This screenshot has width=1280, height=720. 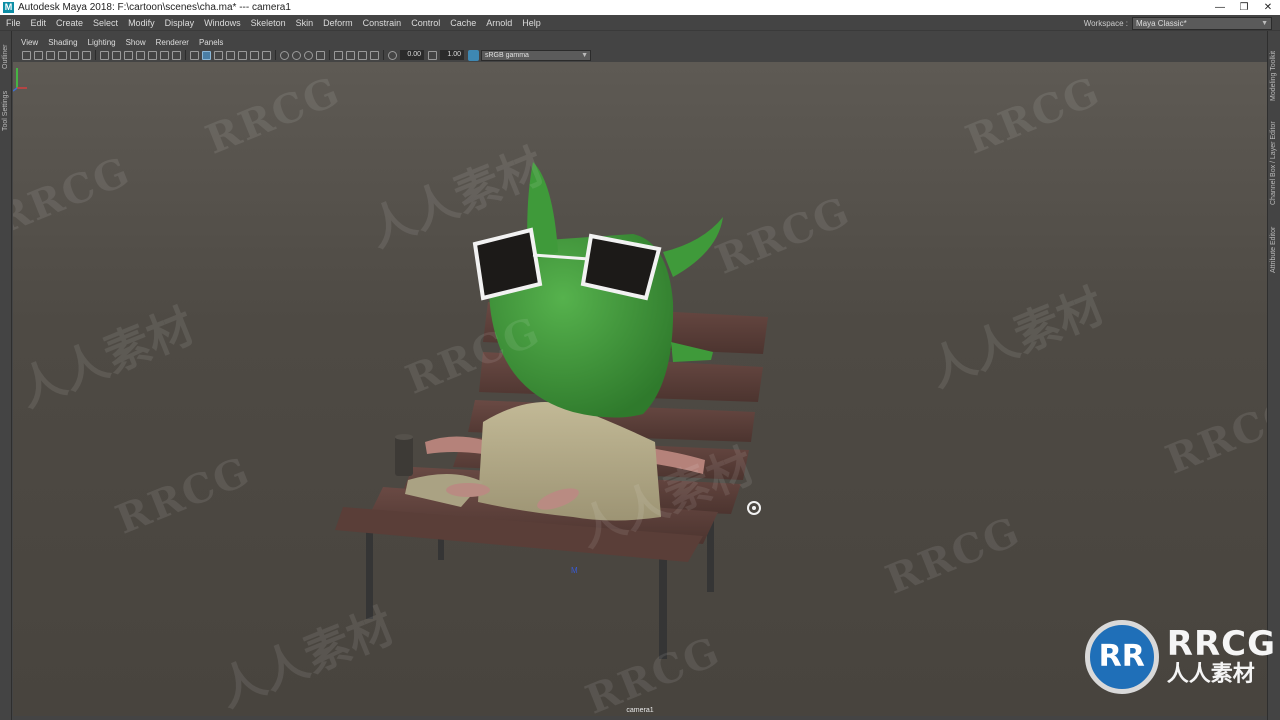 I want to click on workspace-dropdown: Maya Classic* ▼, so click(x=1202, y=23).